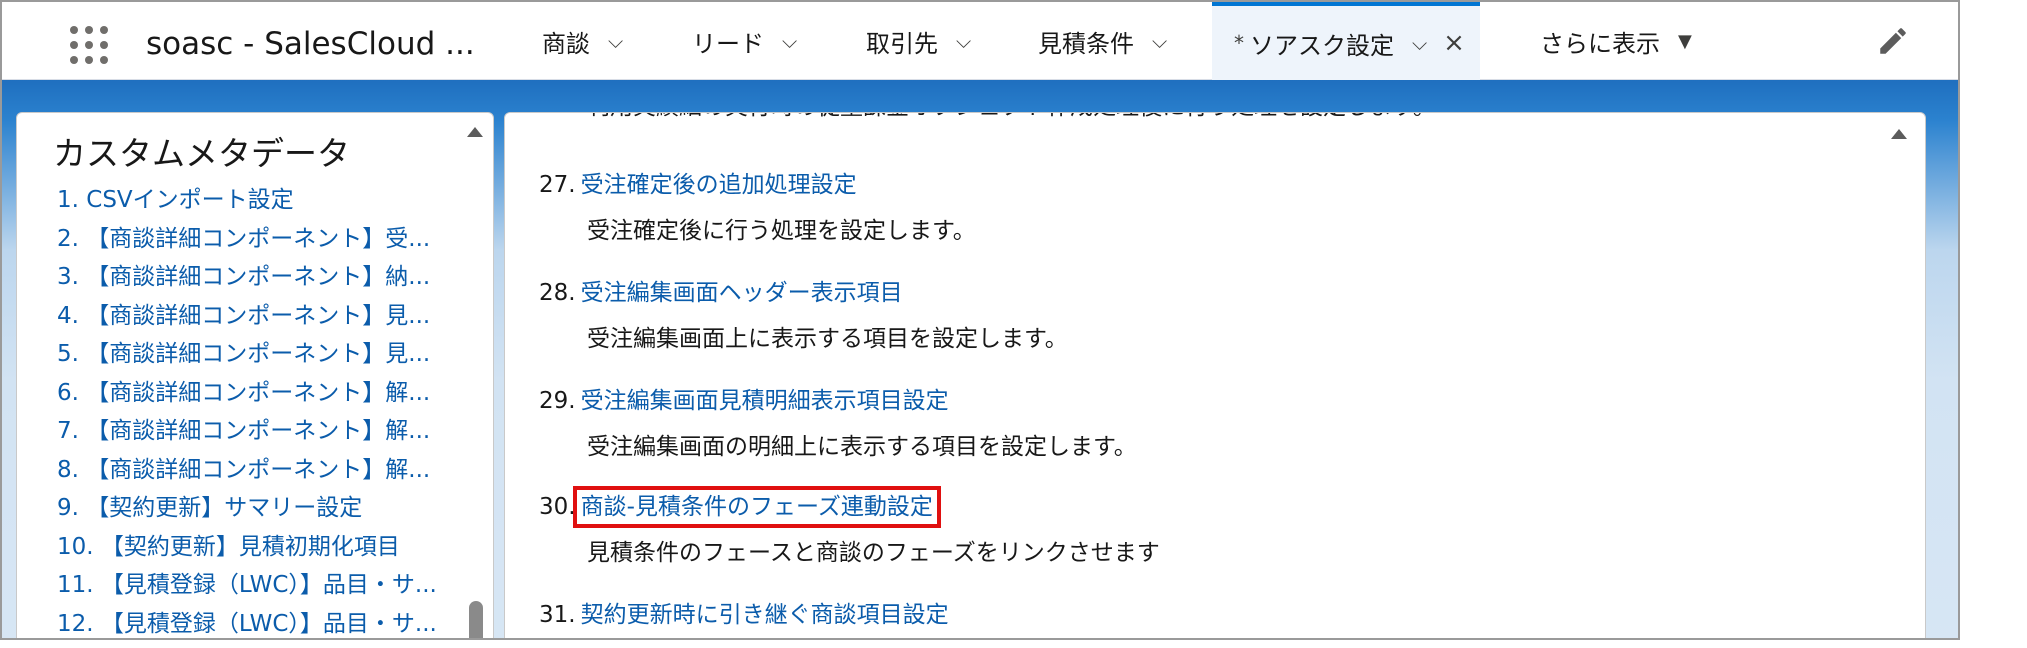 The image size is (2027, 648). What do you see at coordinates (862, 447) in the screenshot?
I see `entry-description: 受注編集画面の明細上に表示する項目を設定します。` at bounding box center [862, 447].